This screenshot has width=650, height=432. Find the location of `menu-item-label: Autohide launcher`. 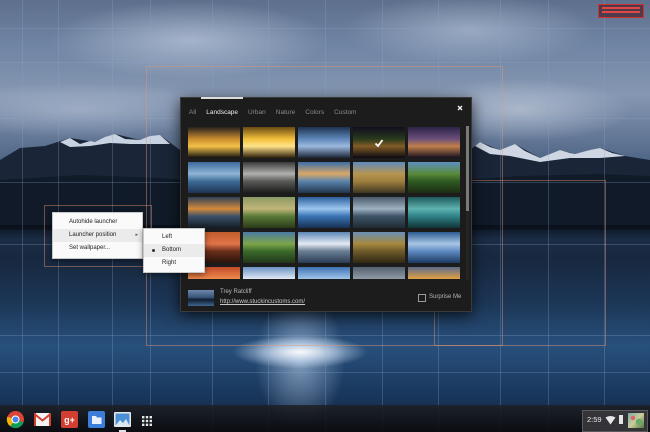

menu-item-label: Autohide launcher is located at coordinates (93, 222).